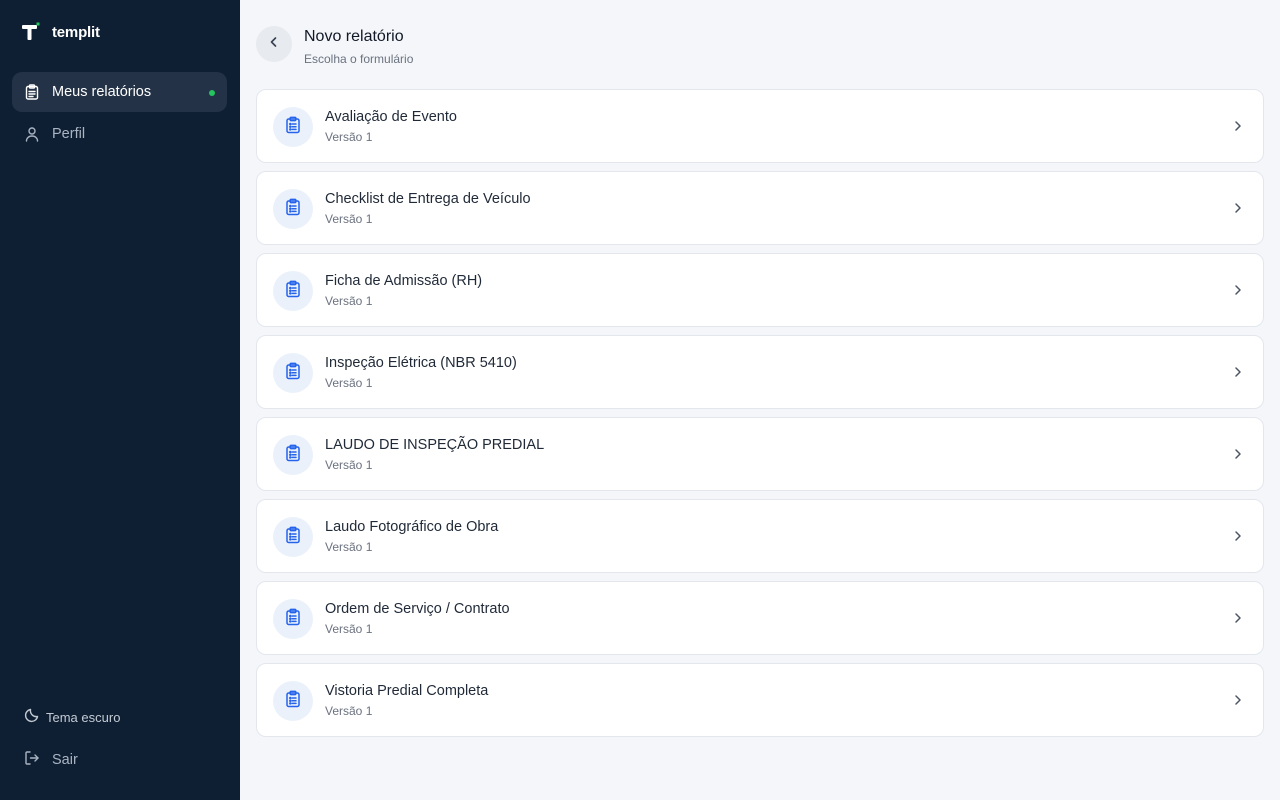 The image size is (1280, 800). I want to click on form-title: Avaliação de Evento, so click(391, 117).